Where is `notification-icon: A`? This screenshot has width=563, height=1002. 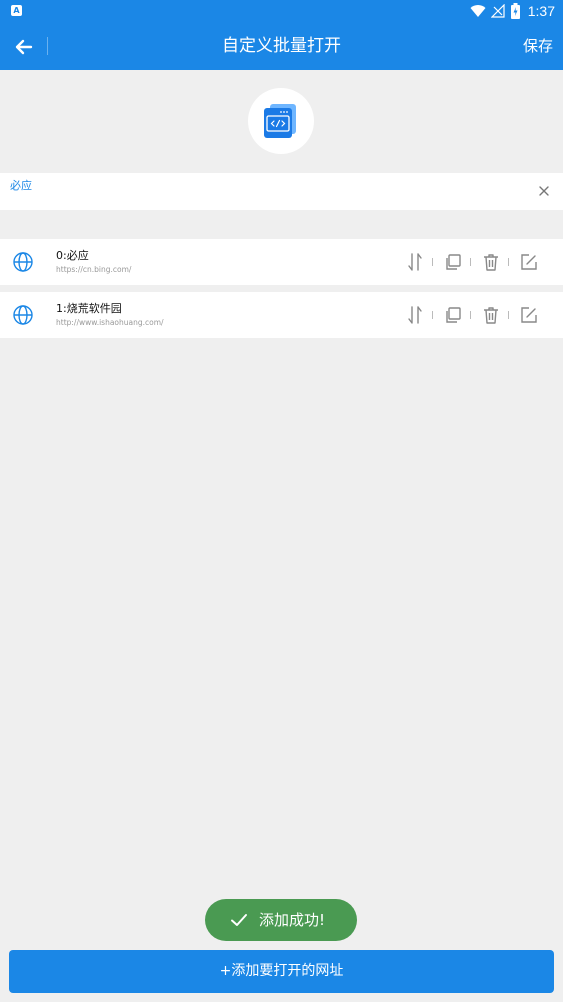 notification-icon: A is located at coordinates (16, 10).